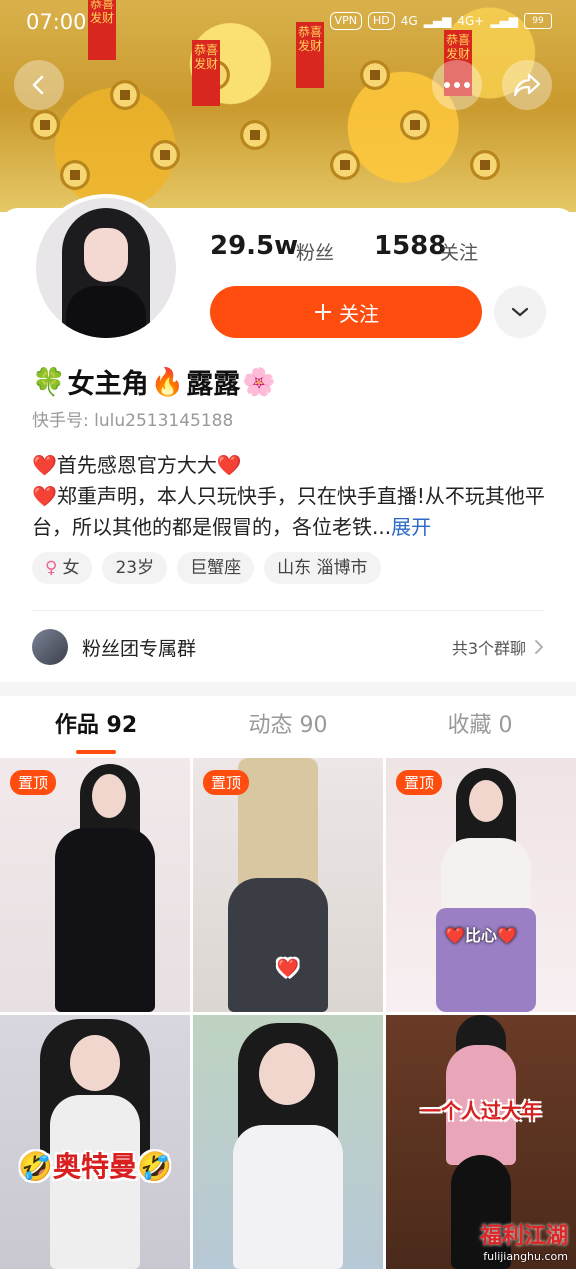 The image size is (576, 1280). I want to click on tag-label: 女, so click(71, 568).